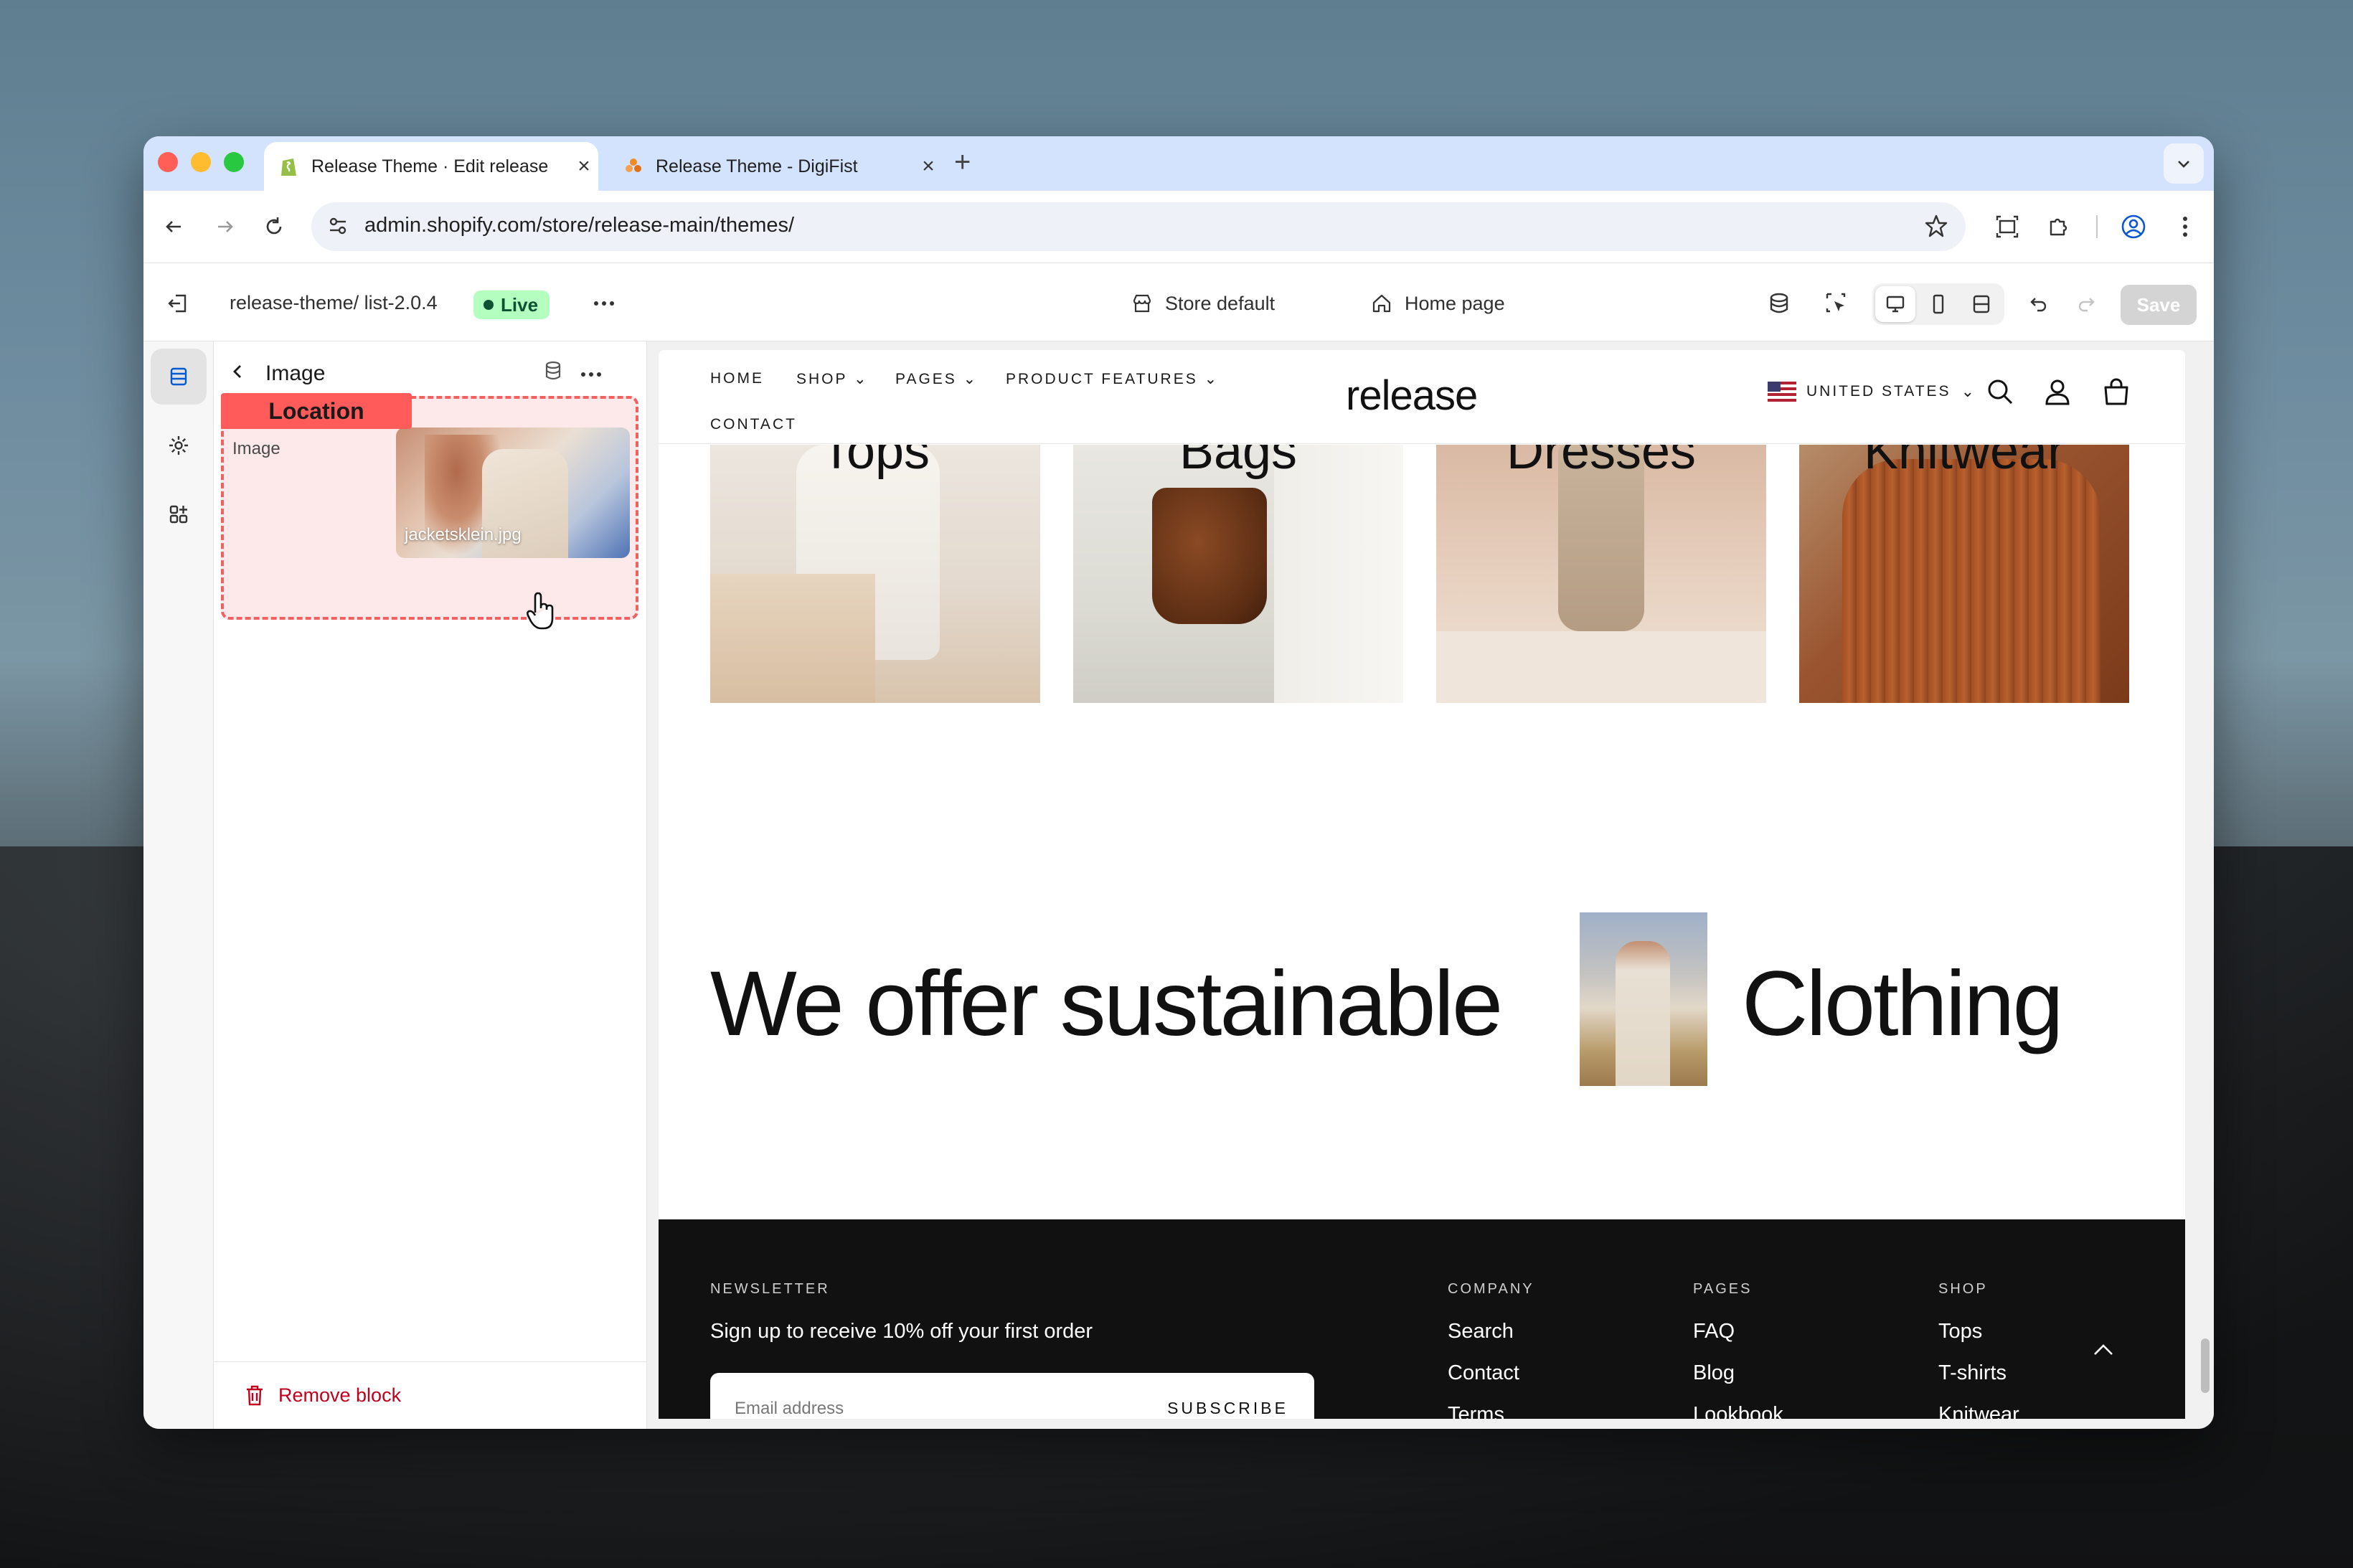 The height and width of the screenshot is (1568, 2353). What do you see at coordinates (1203, 304) in the screenshot?
I see `store-selector: Store default` at bounding box center [1203, 304].